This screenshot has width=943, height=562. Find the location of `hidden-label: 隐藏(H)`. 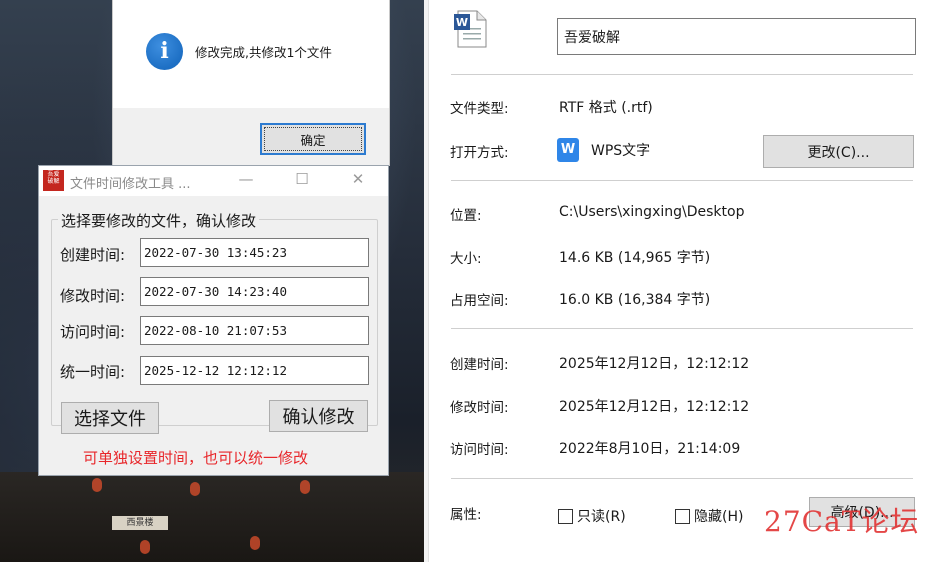

hidden-label: 隐藏(H) is located at coordinates (719, 517).